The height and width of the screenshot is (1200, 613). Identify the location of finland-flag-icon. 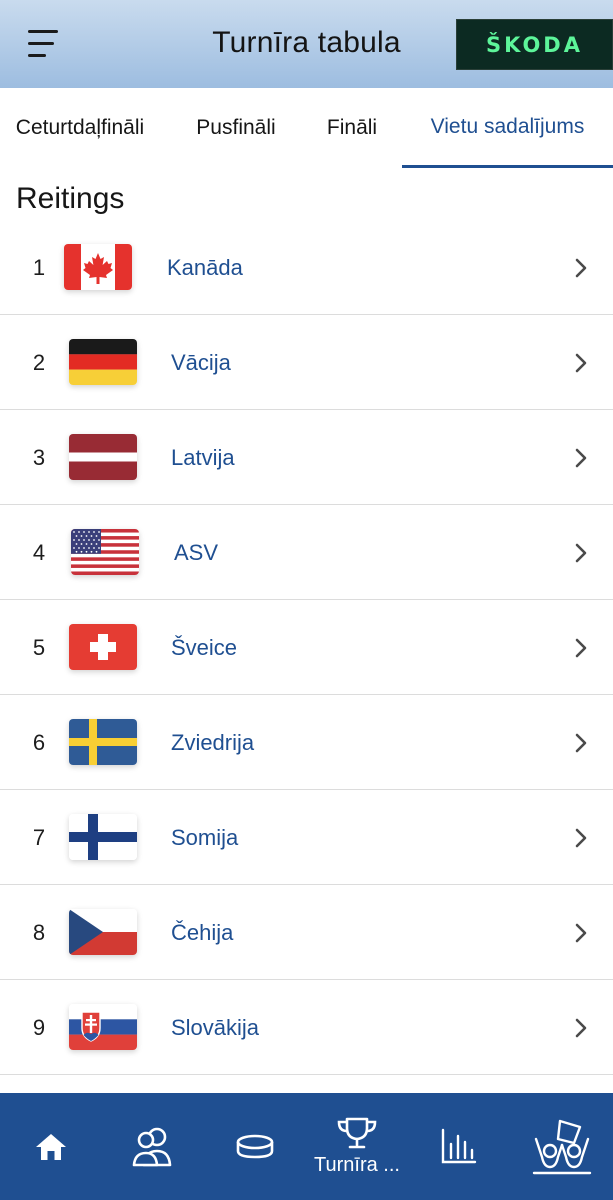
(103, 837).